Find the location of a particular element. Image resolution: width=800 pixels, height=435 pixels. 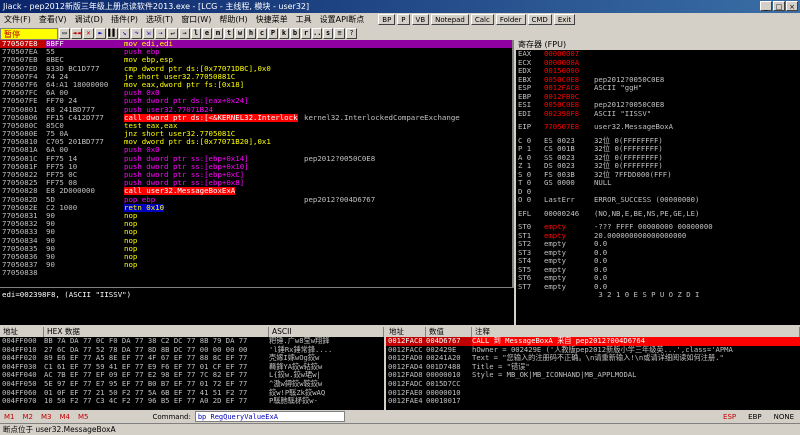

disasm-row: 77050831 90 nop is located at coordinates (256, 215).